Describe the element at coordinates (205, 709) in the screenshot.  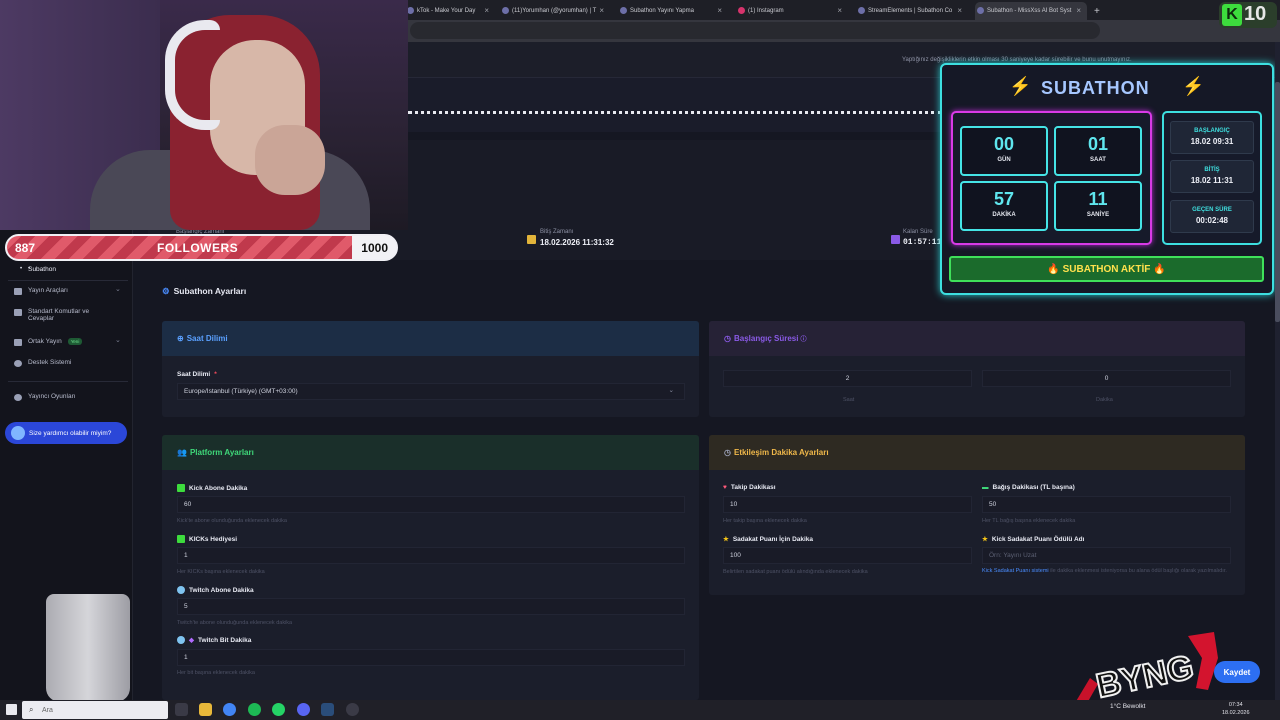
I see `file-explorer-icon` at that location.